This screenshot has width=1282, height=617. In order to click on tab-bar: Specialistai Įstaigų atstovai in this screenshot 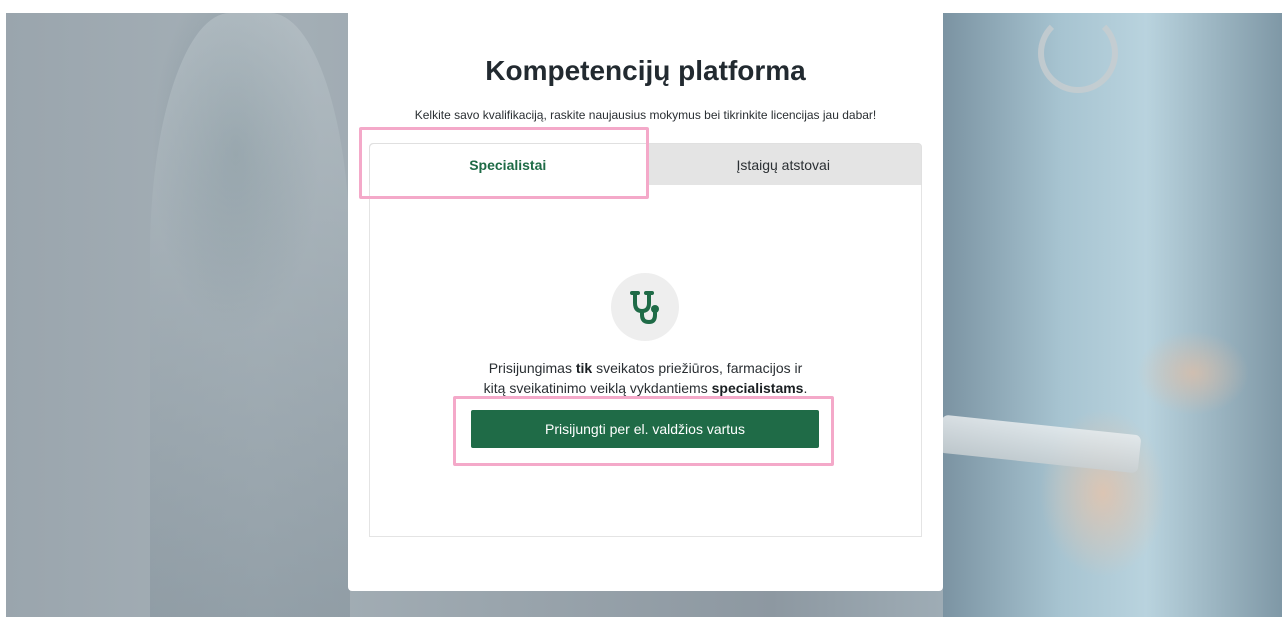, I will do `click(645, 164)`.